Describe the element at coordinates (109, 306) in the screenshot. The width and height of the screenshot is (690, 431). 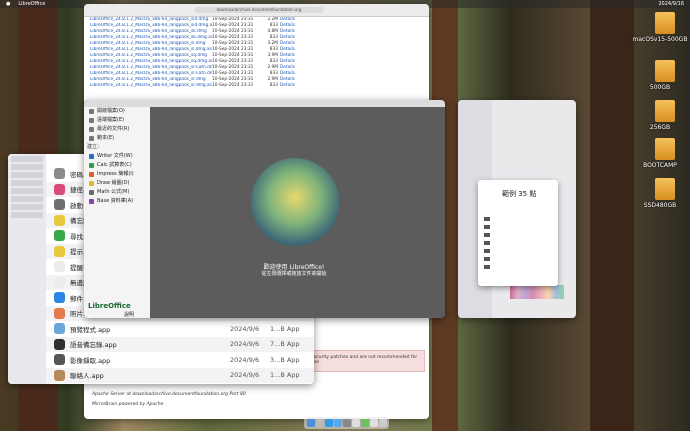
I see `libreoffice-logo: LibreOffice` at that location.